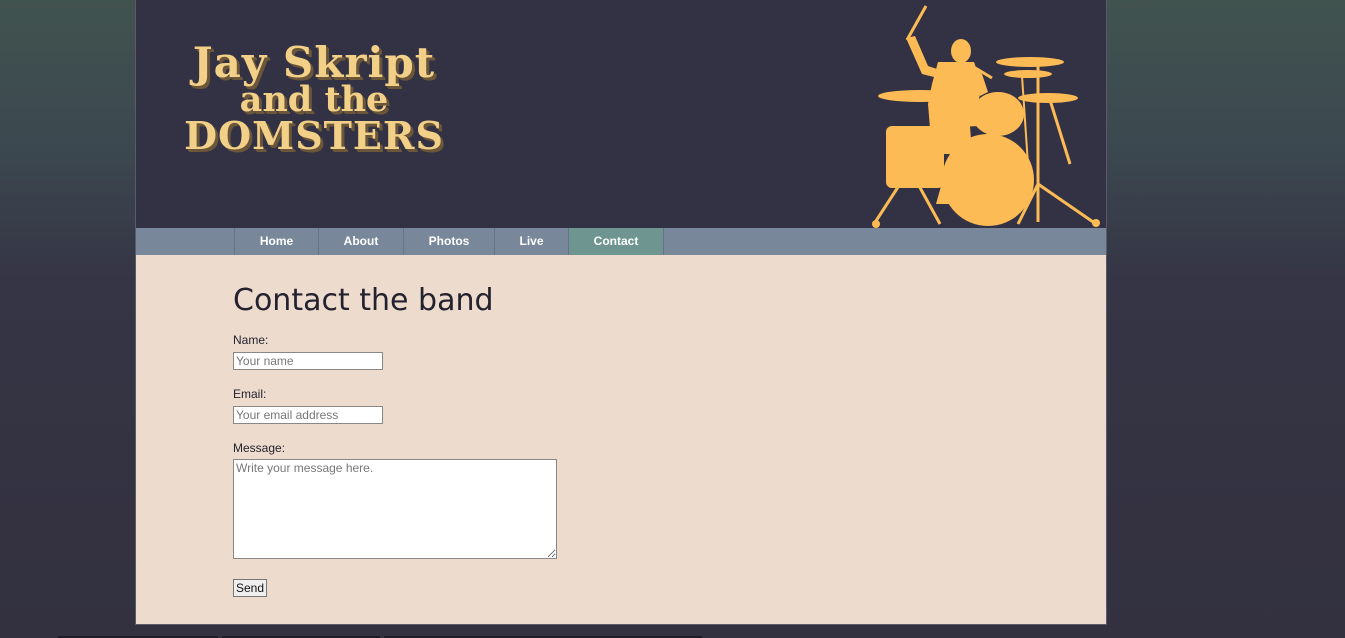 The height and width of the screenshot is (638, 1345). I want to click on nav-list: Home About Photos Live Contact, so click(449, 241).